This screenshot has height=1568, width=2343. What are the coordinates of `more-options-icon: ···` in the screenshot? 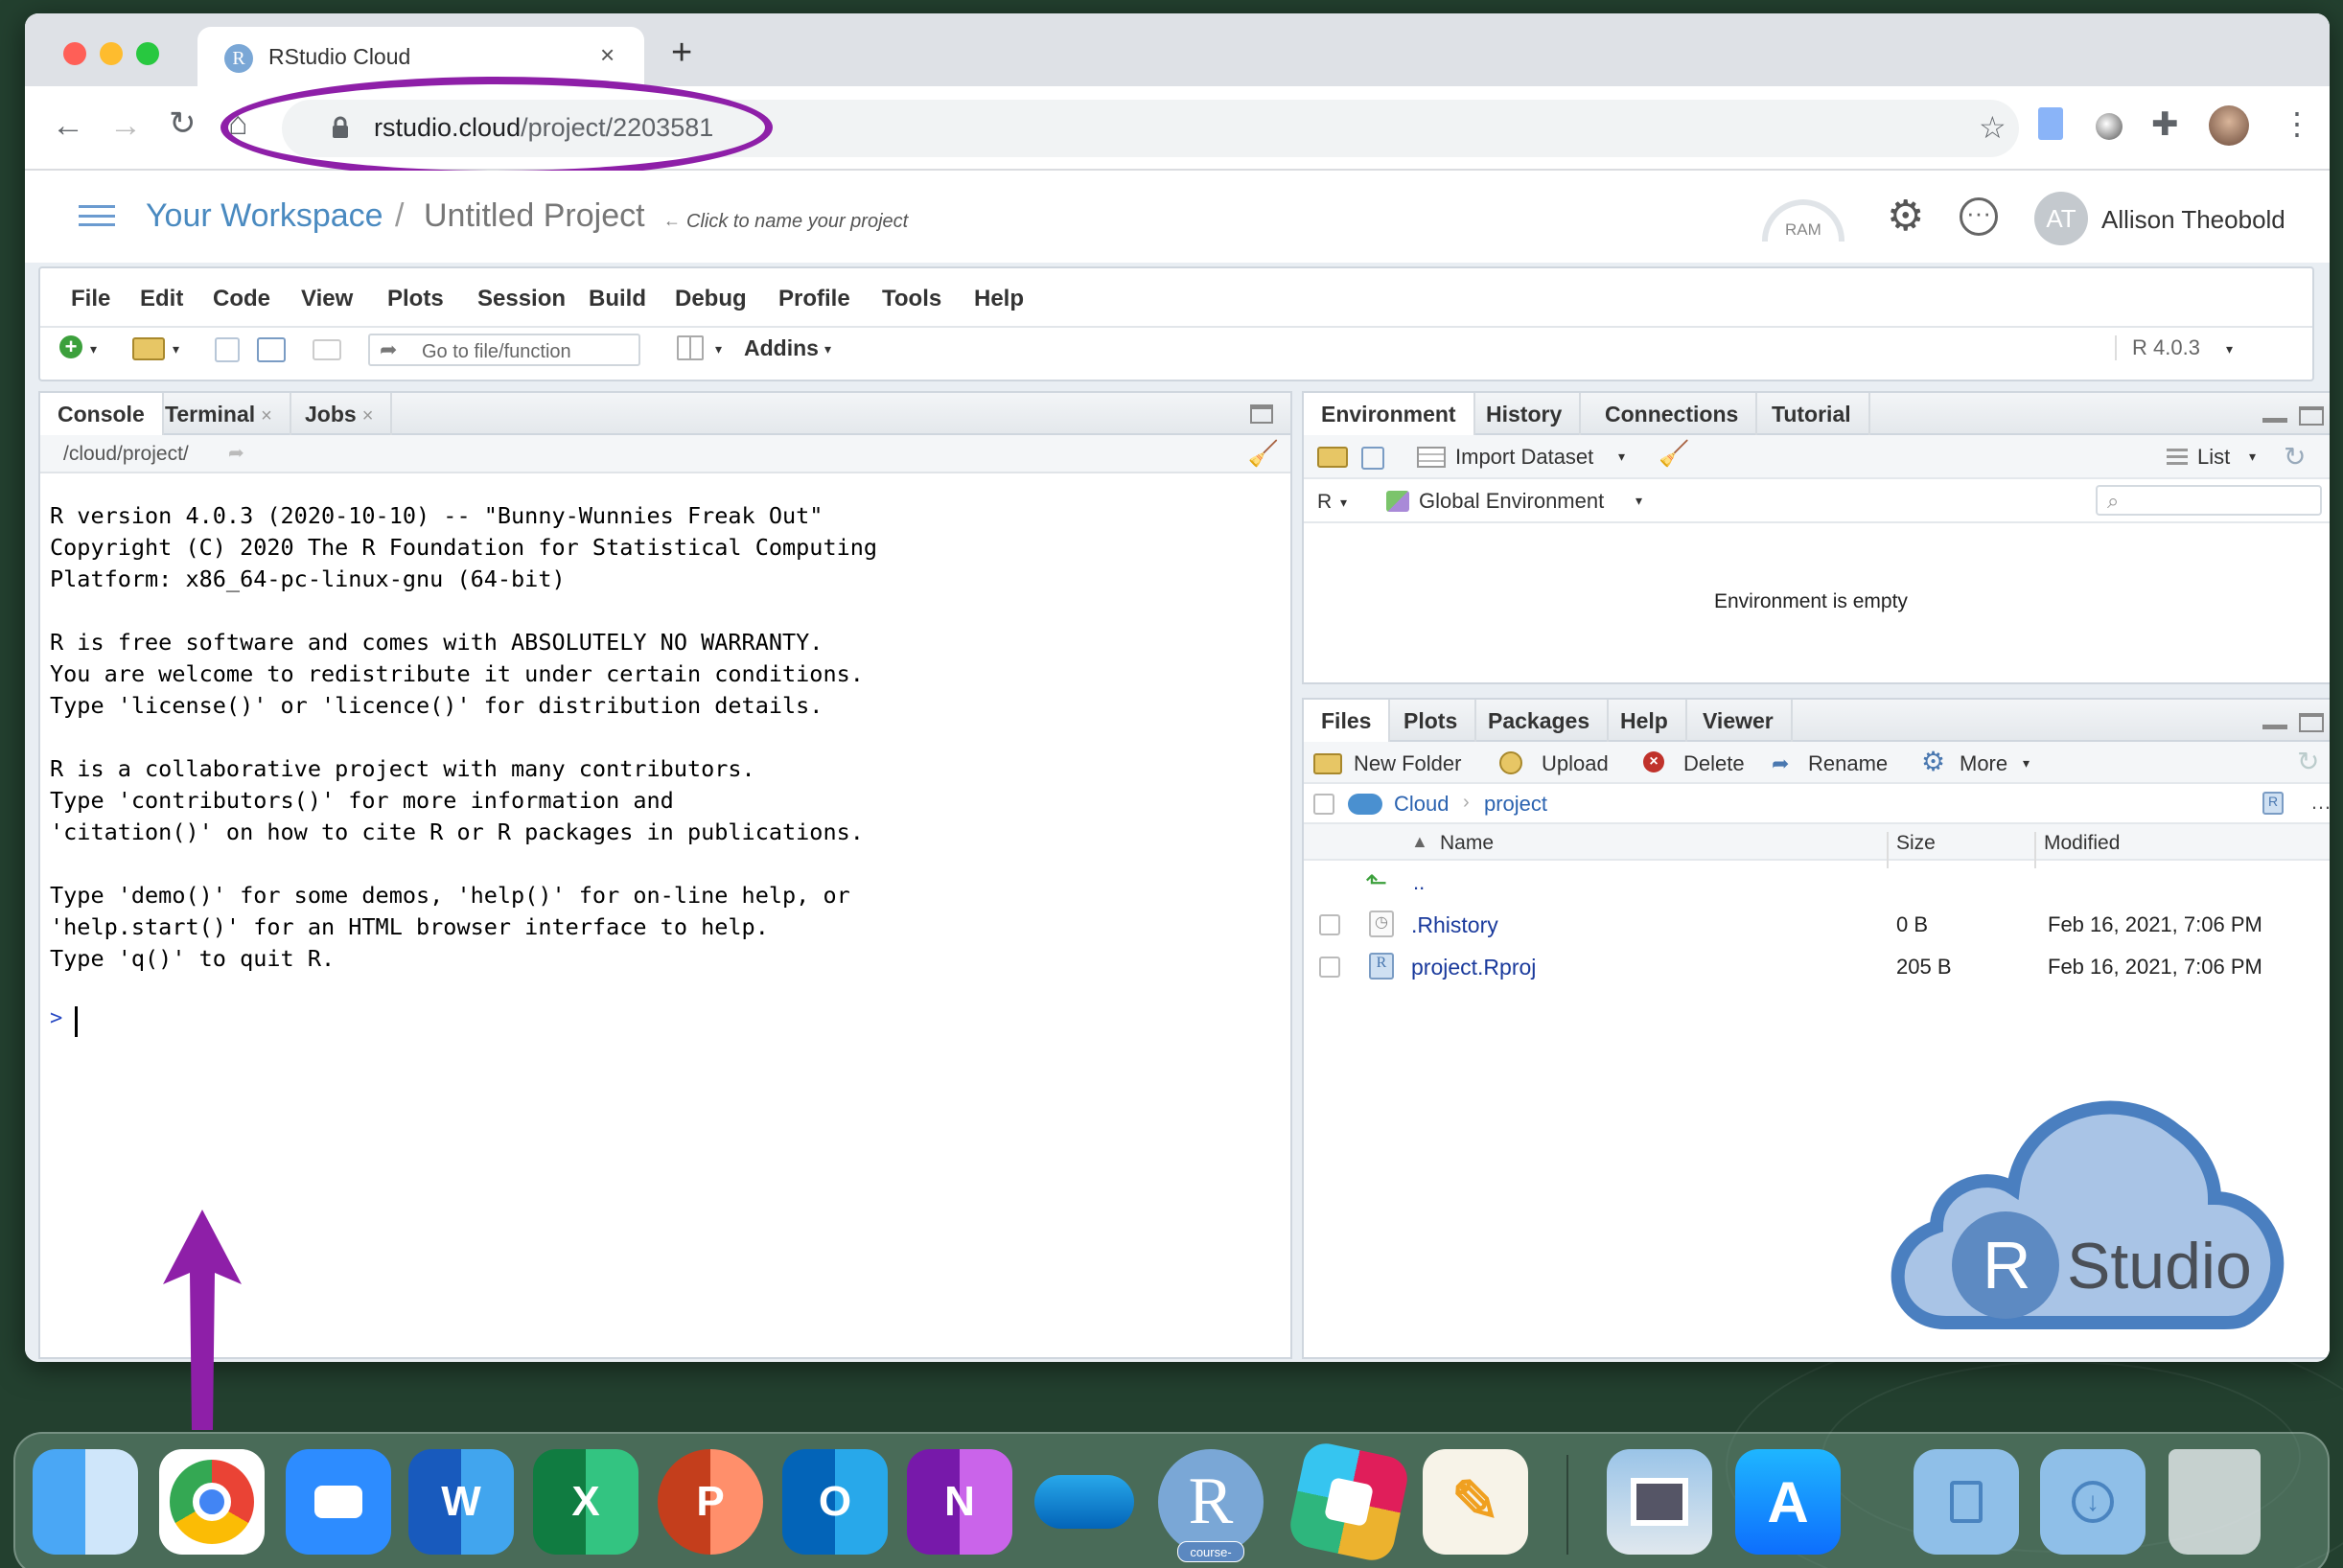 It's located at (1979, 216).